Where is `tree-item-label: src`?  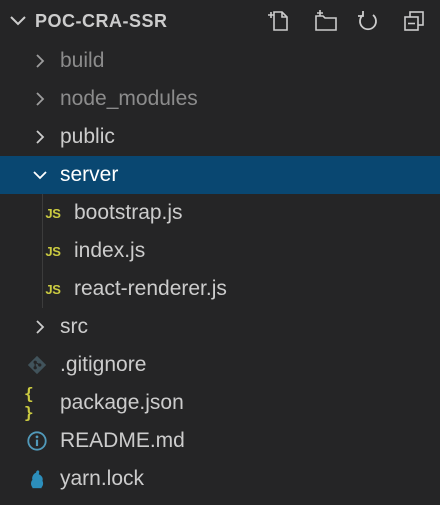 tree-item-label: src is located at coordinates (74, 326).